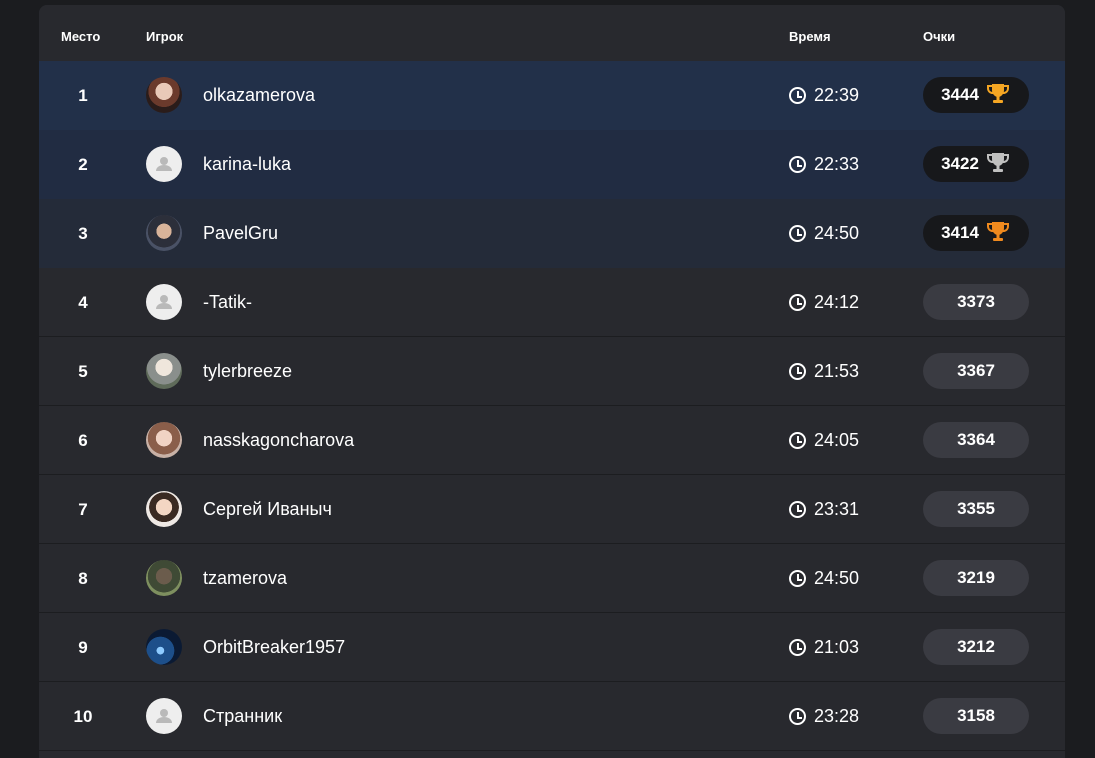 Image resolution: width=1095 pixels, height=758 pixels. Describe the element at coordinates (960, 232) in the screenshot. I see `score-value: 3414` at that location.